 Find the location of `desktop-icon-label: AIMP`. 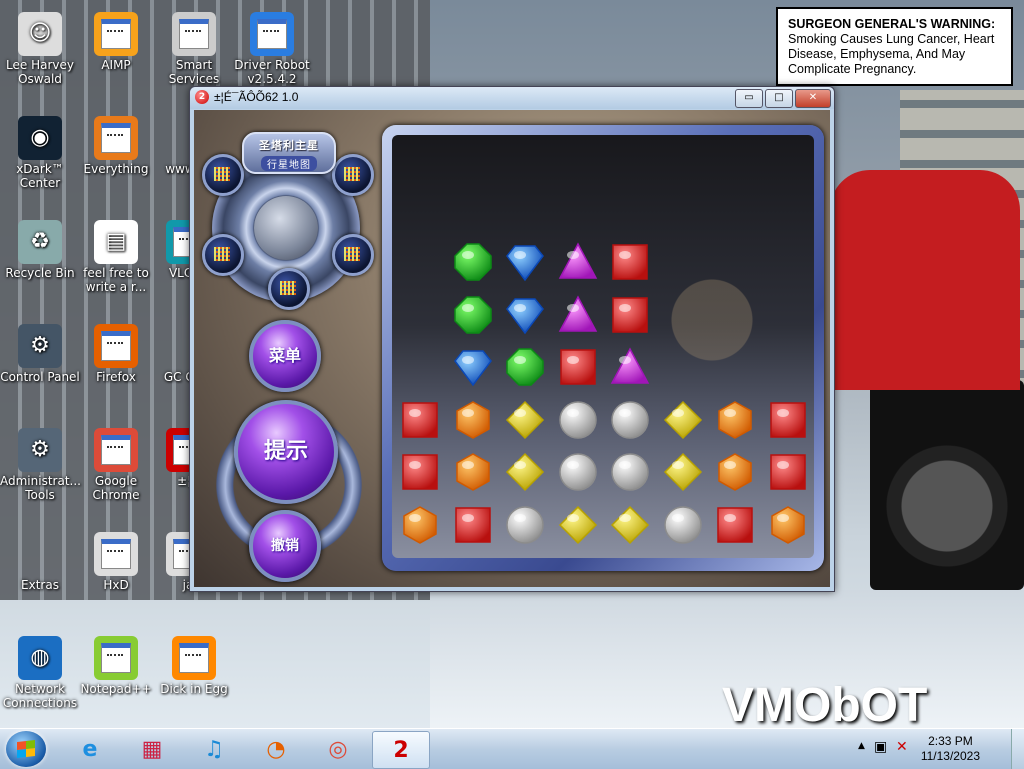

desktop-icon-label: AIMP is located at coordinates (116, 65).